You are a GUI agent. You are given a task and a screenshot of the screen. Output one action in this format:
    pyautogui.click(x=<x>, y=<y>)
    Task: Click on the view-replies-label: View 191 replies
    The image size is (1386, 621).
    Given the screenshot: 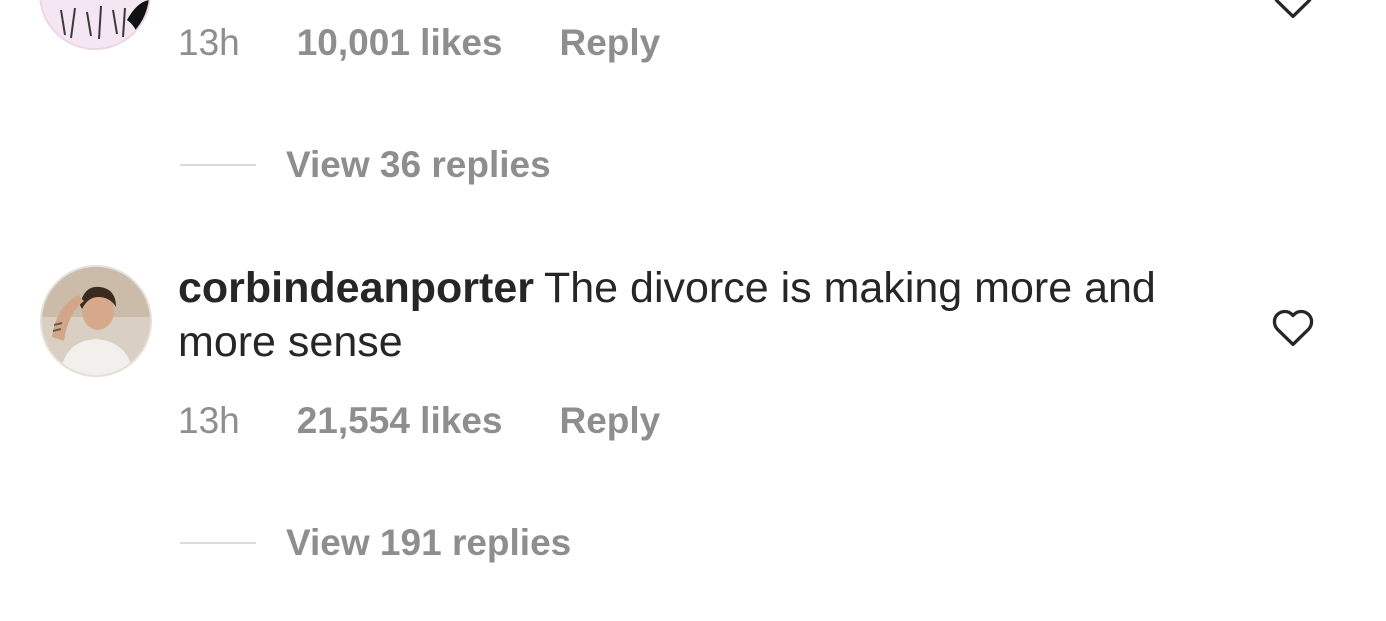 What is the action you would take?
    pyautogui.click(x=429, y=542)
    